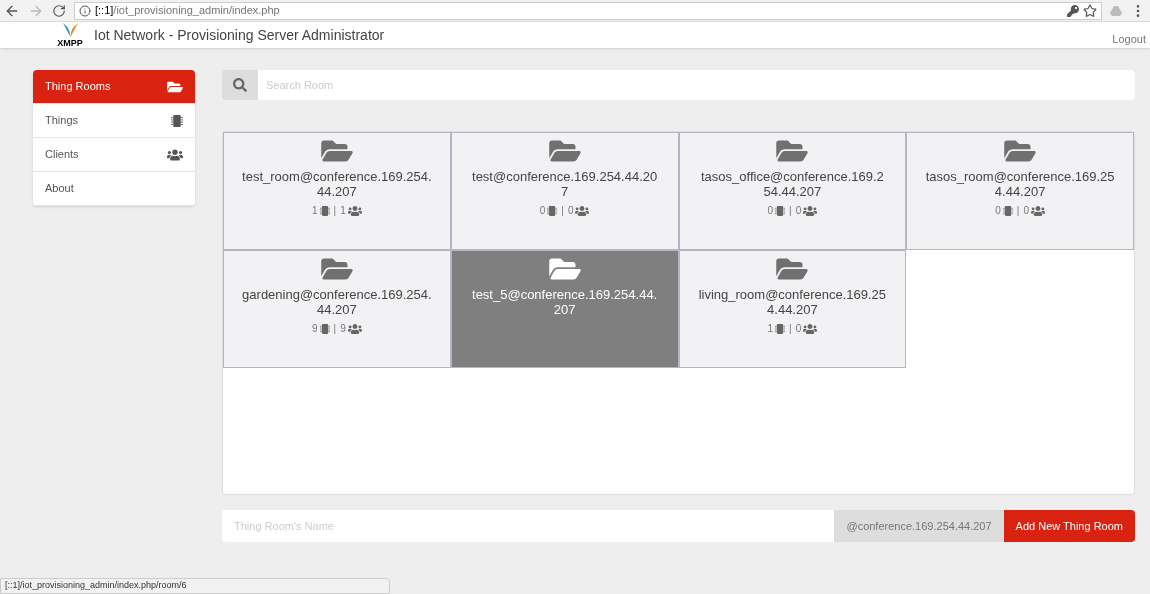 This screenshot has width=1150, height=594. I want to click on room-tile: test_room@conference.169.254.44.207 1 | 1, so click(337, 191).